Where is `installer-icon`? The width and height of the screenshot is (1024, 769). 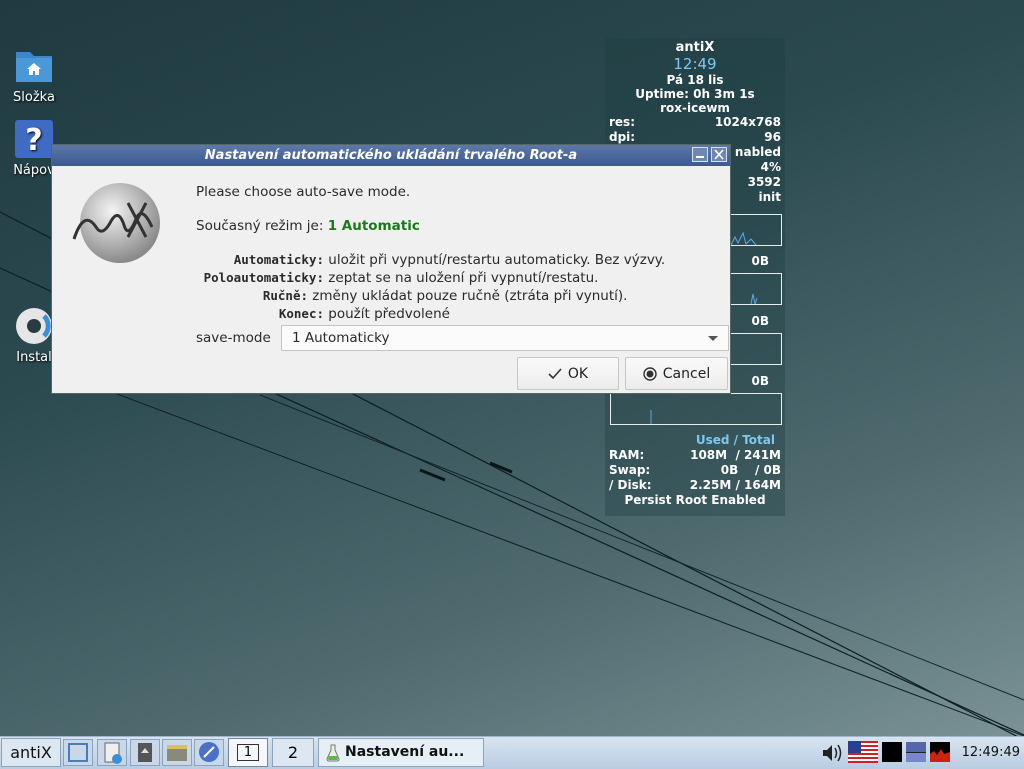 installer-icon is located at coordinates (34, 326).